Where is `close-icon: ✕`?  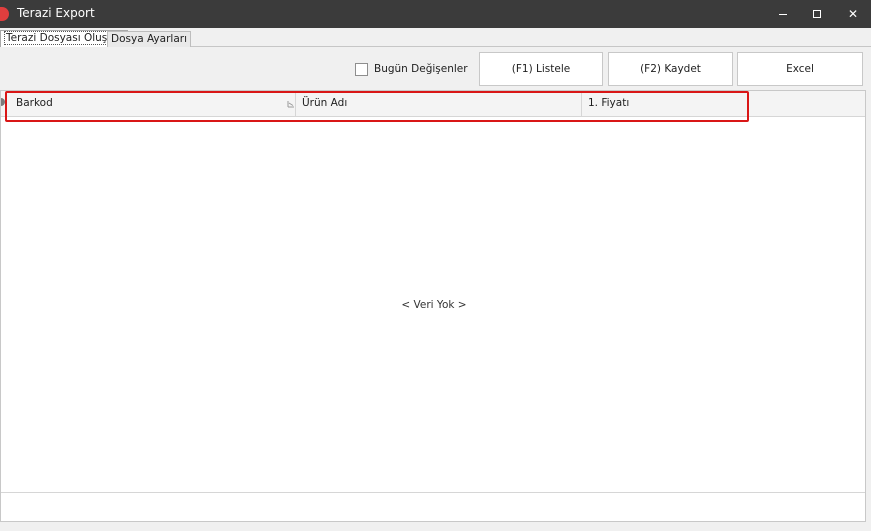
close-icon: ✕ is located at coordinates (853, 14).